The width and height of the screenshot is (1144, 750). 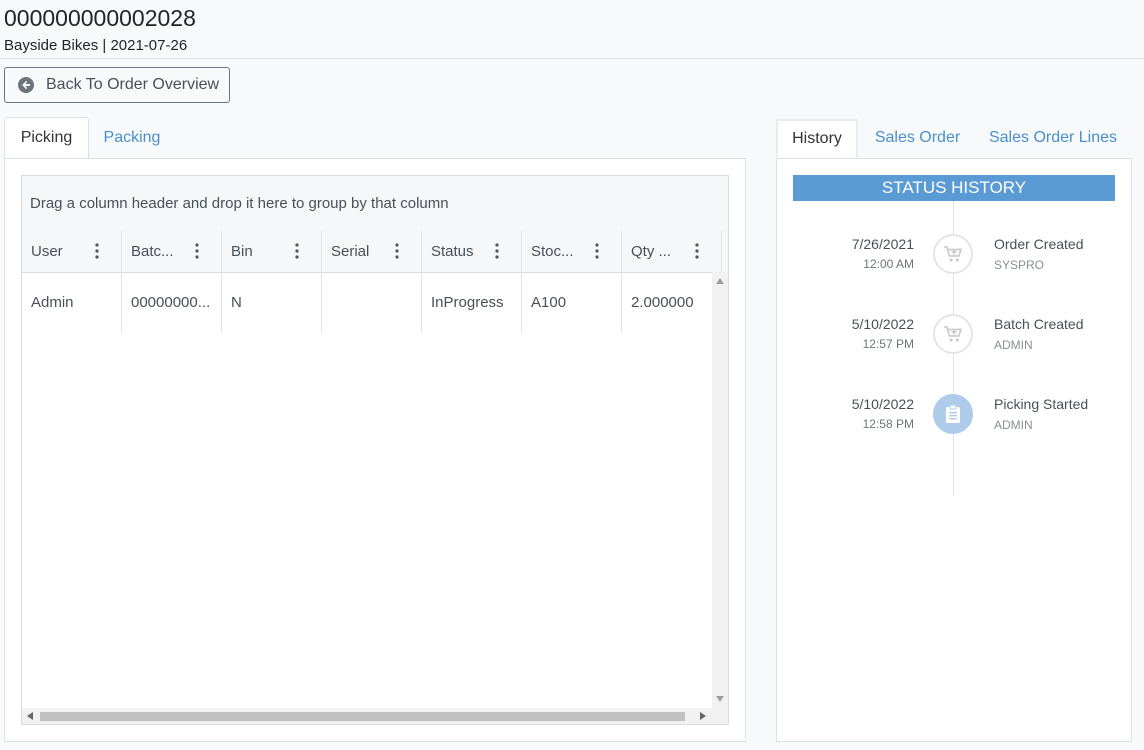 What do you see at coordinates (47, 251) in the screenshot?
I see `column-header-label: User` at bounding box center [47, 251].